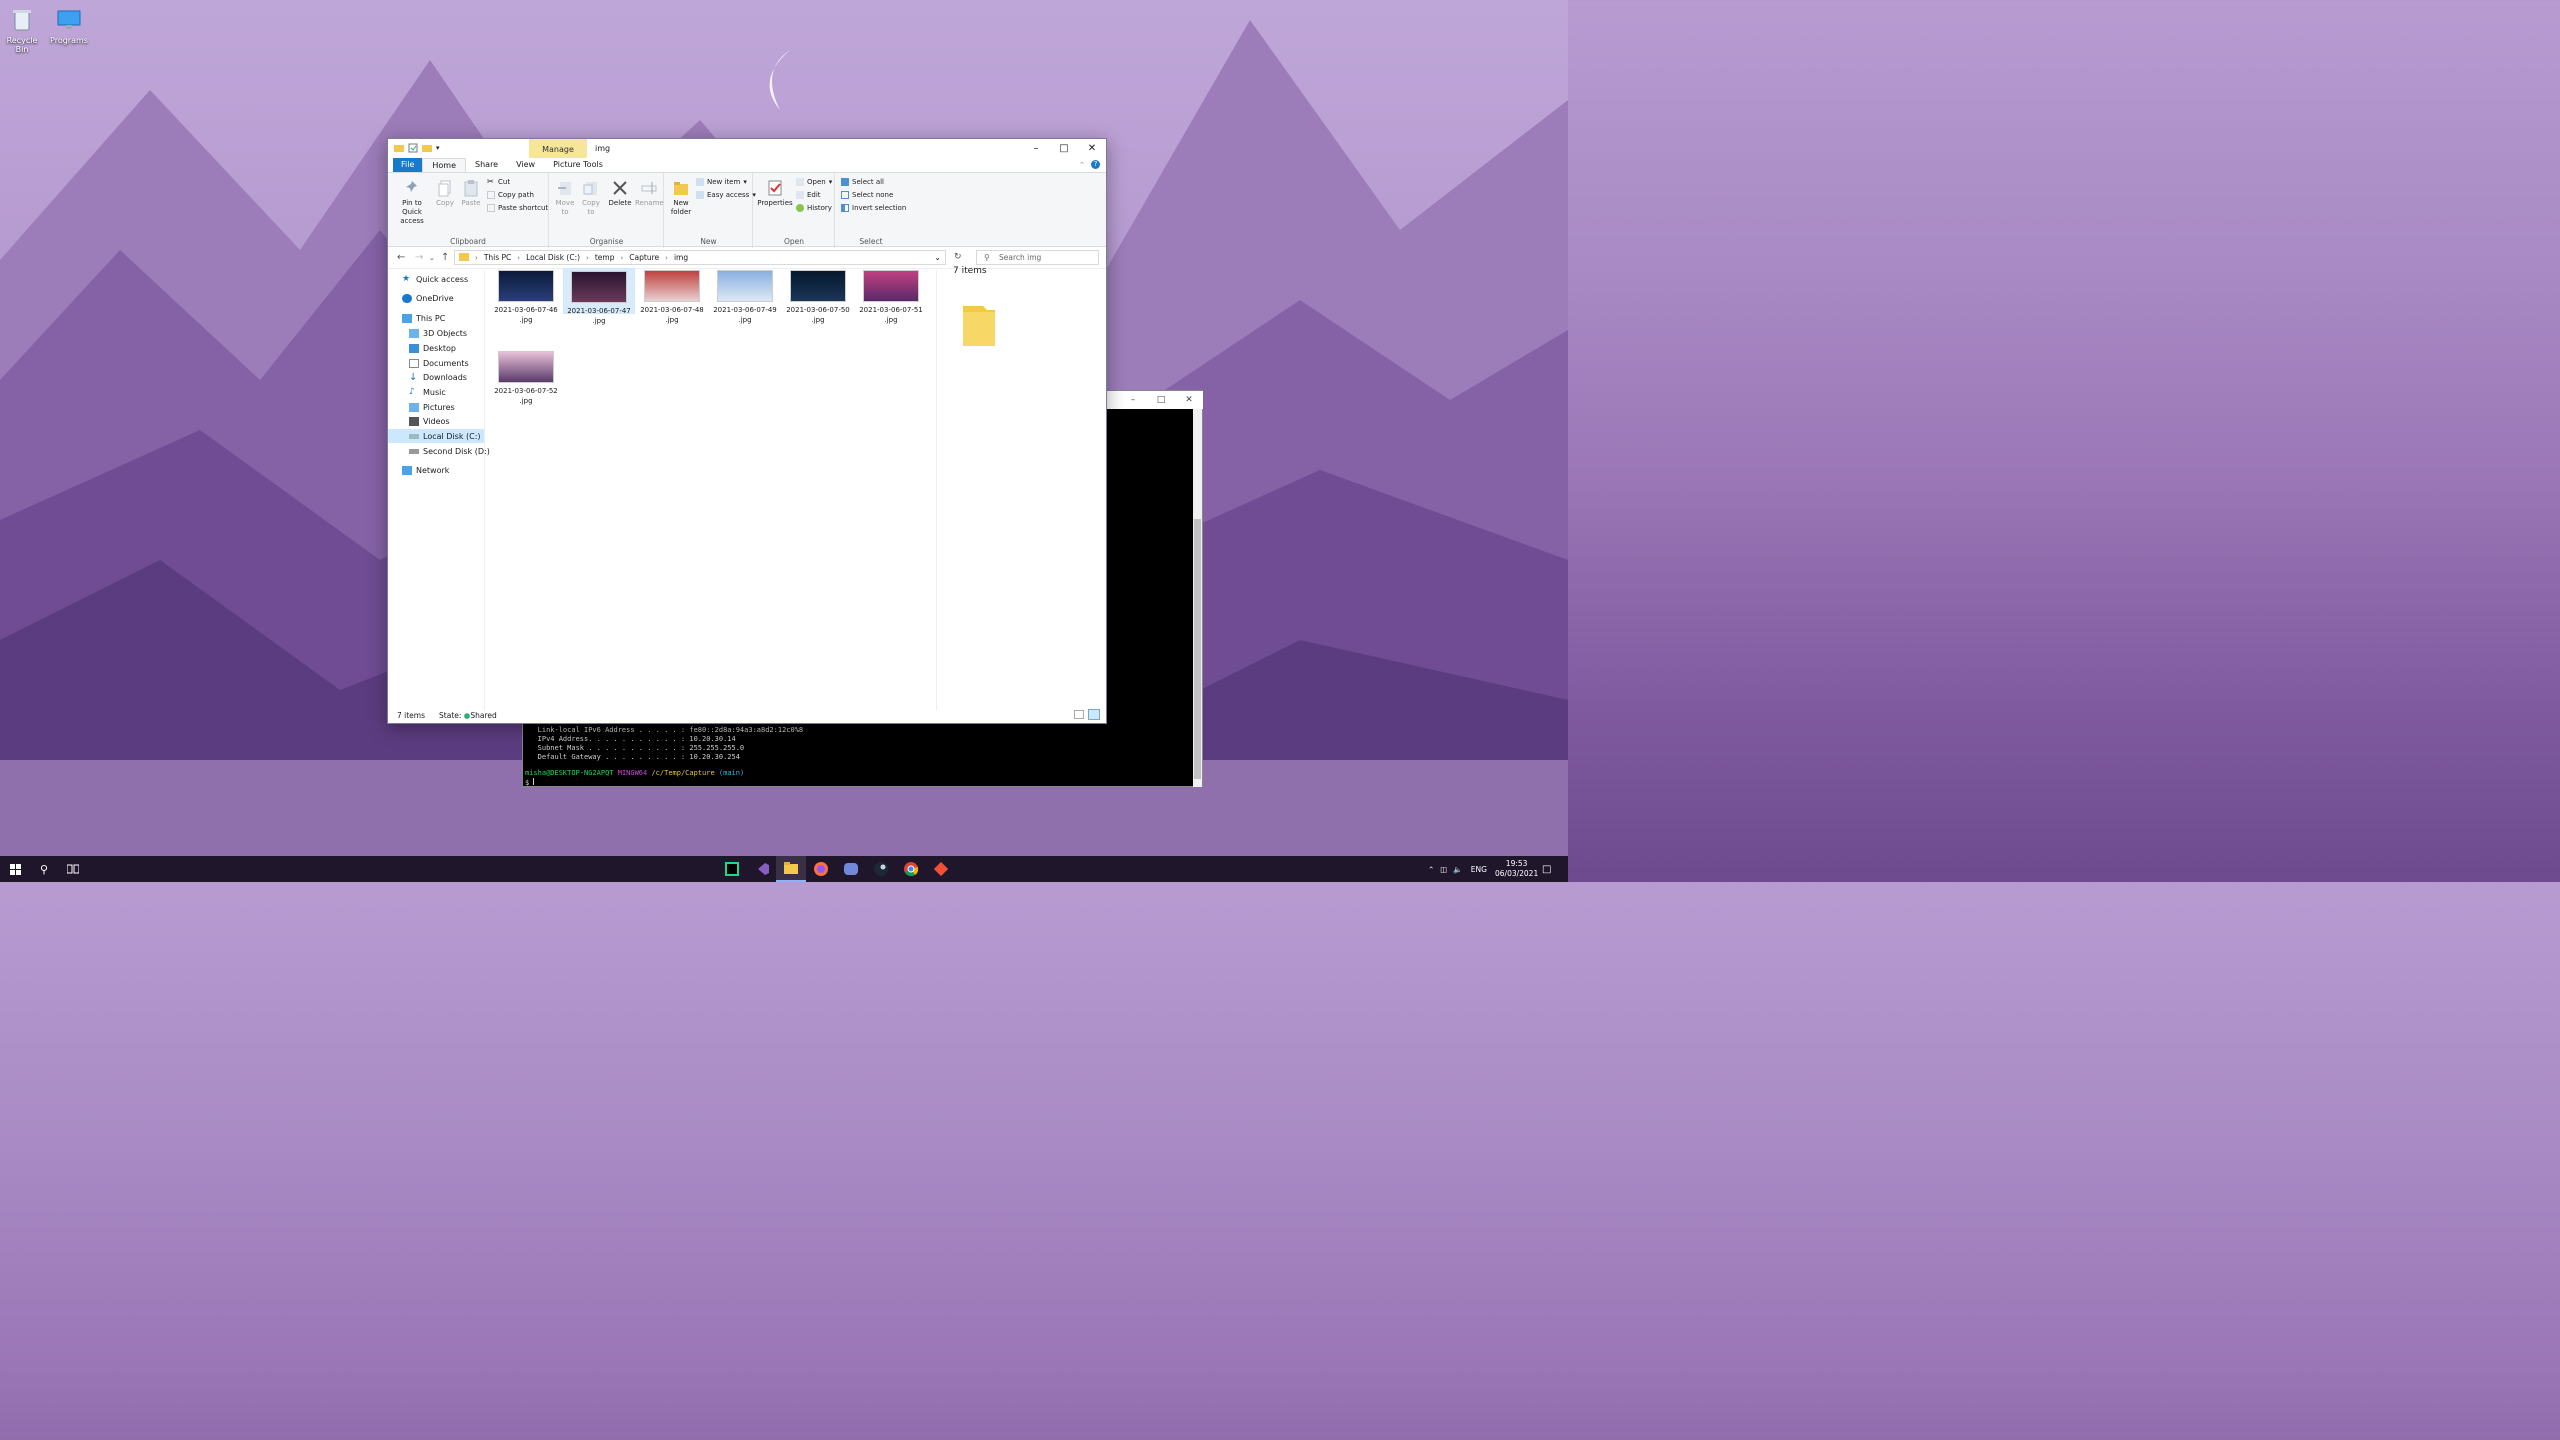 The height and width of the screenshot is (1440, 2560). Describe the element at coordinates (553, 257) in the screenshot. I see `breadcrumb-local-disk: Local Disk (C:)` at that location.